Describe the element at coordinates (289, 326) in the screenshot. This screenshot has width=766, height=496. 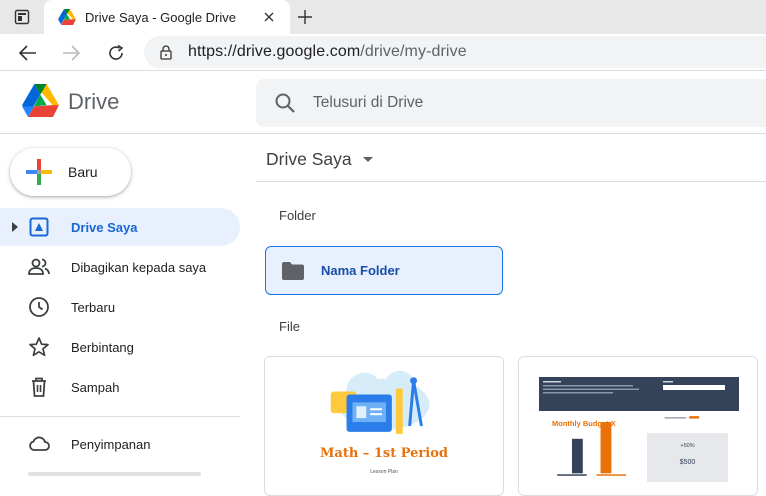
I see `section-heading-files: File` at that location.